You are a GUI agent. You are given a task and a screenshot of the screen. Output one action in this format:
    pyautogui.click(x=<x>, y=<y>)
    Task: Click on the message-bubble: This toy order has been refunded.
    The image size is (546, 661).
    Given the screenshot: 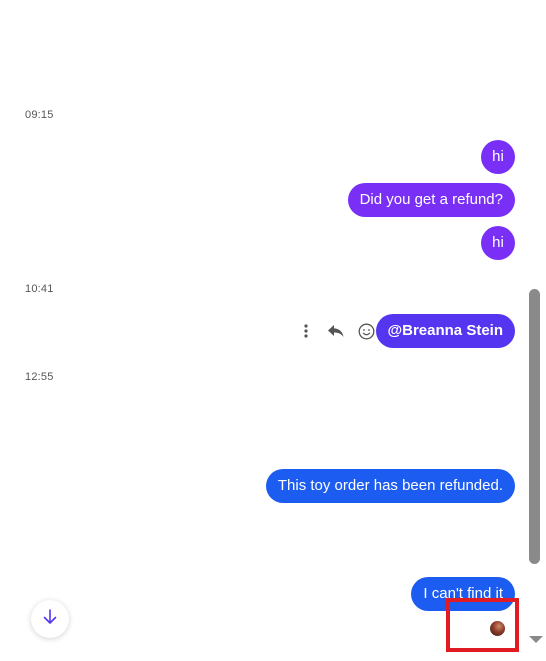 What is the action you would take?
    pyautogui.click(x=390, y=486)
    